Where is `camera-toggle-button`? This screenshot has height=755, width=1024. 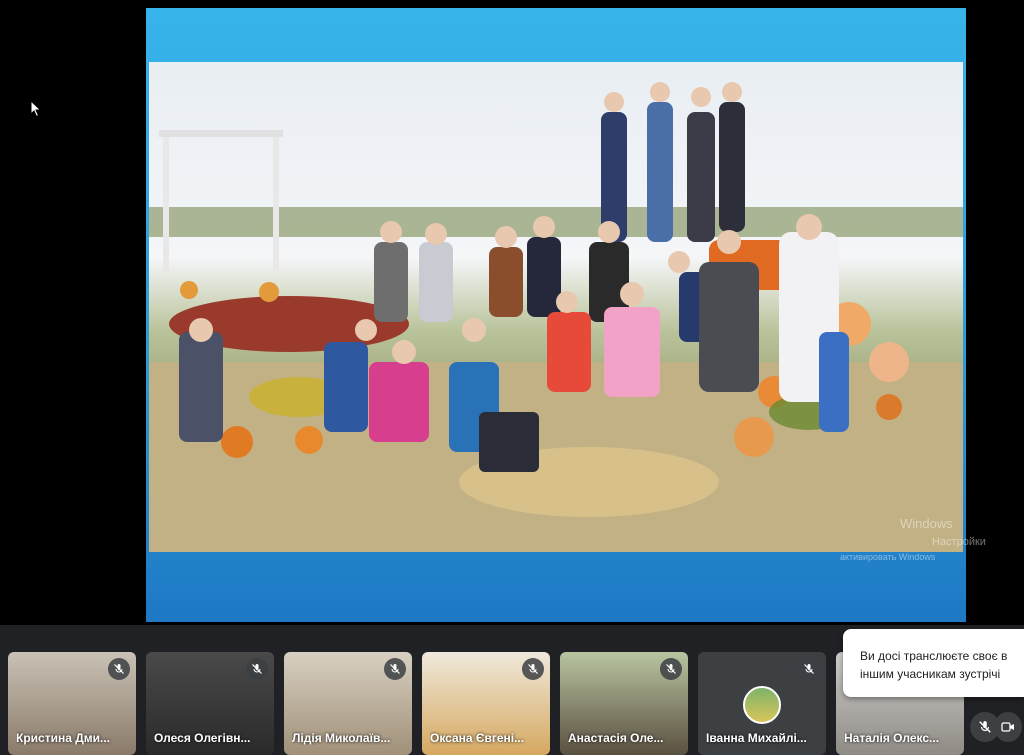
camera-toggle-button is located at coordinates (1008, 727).